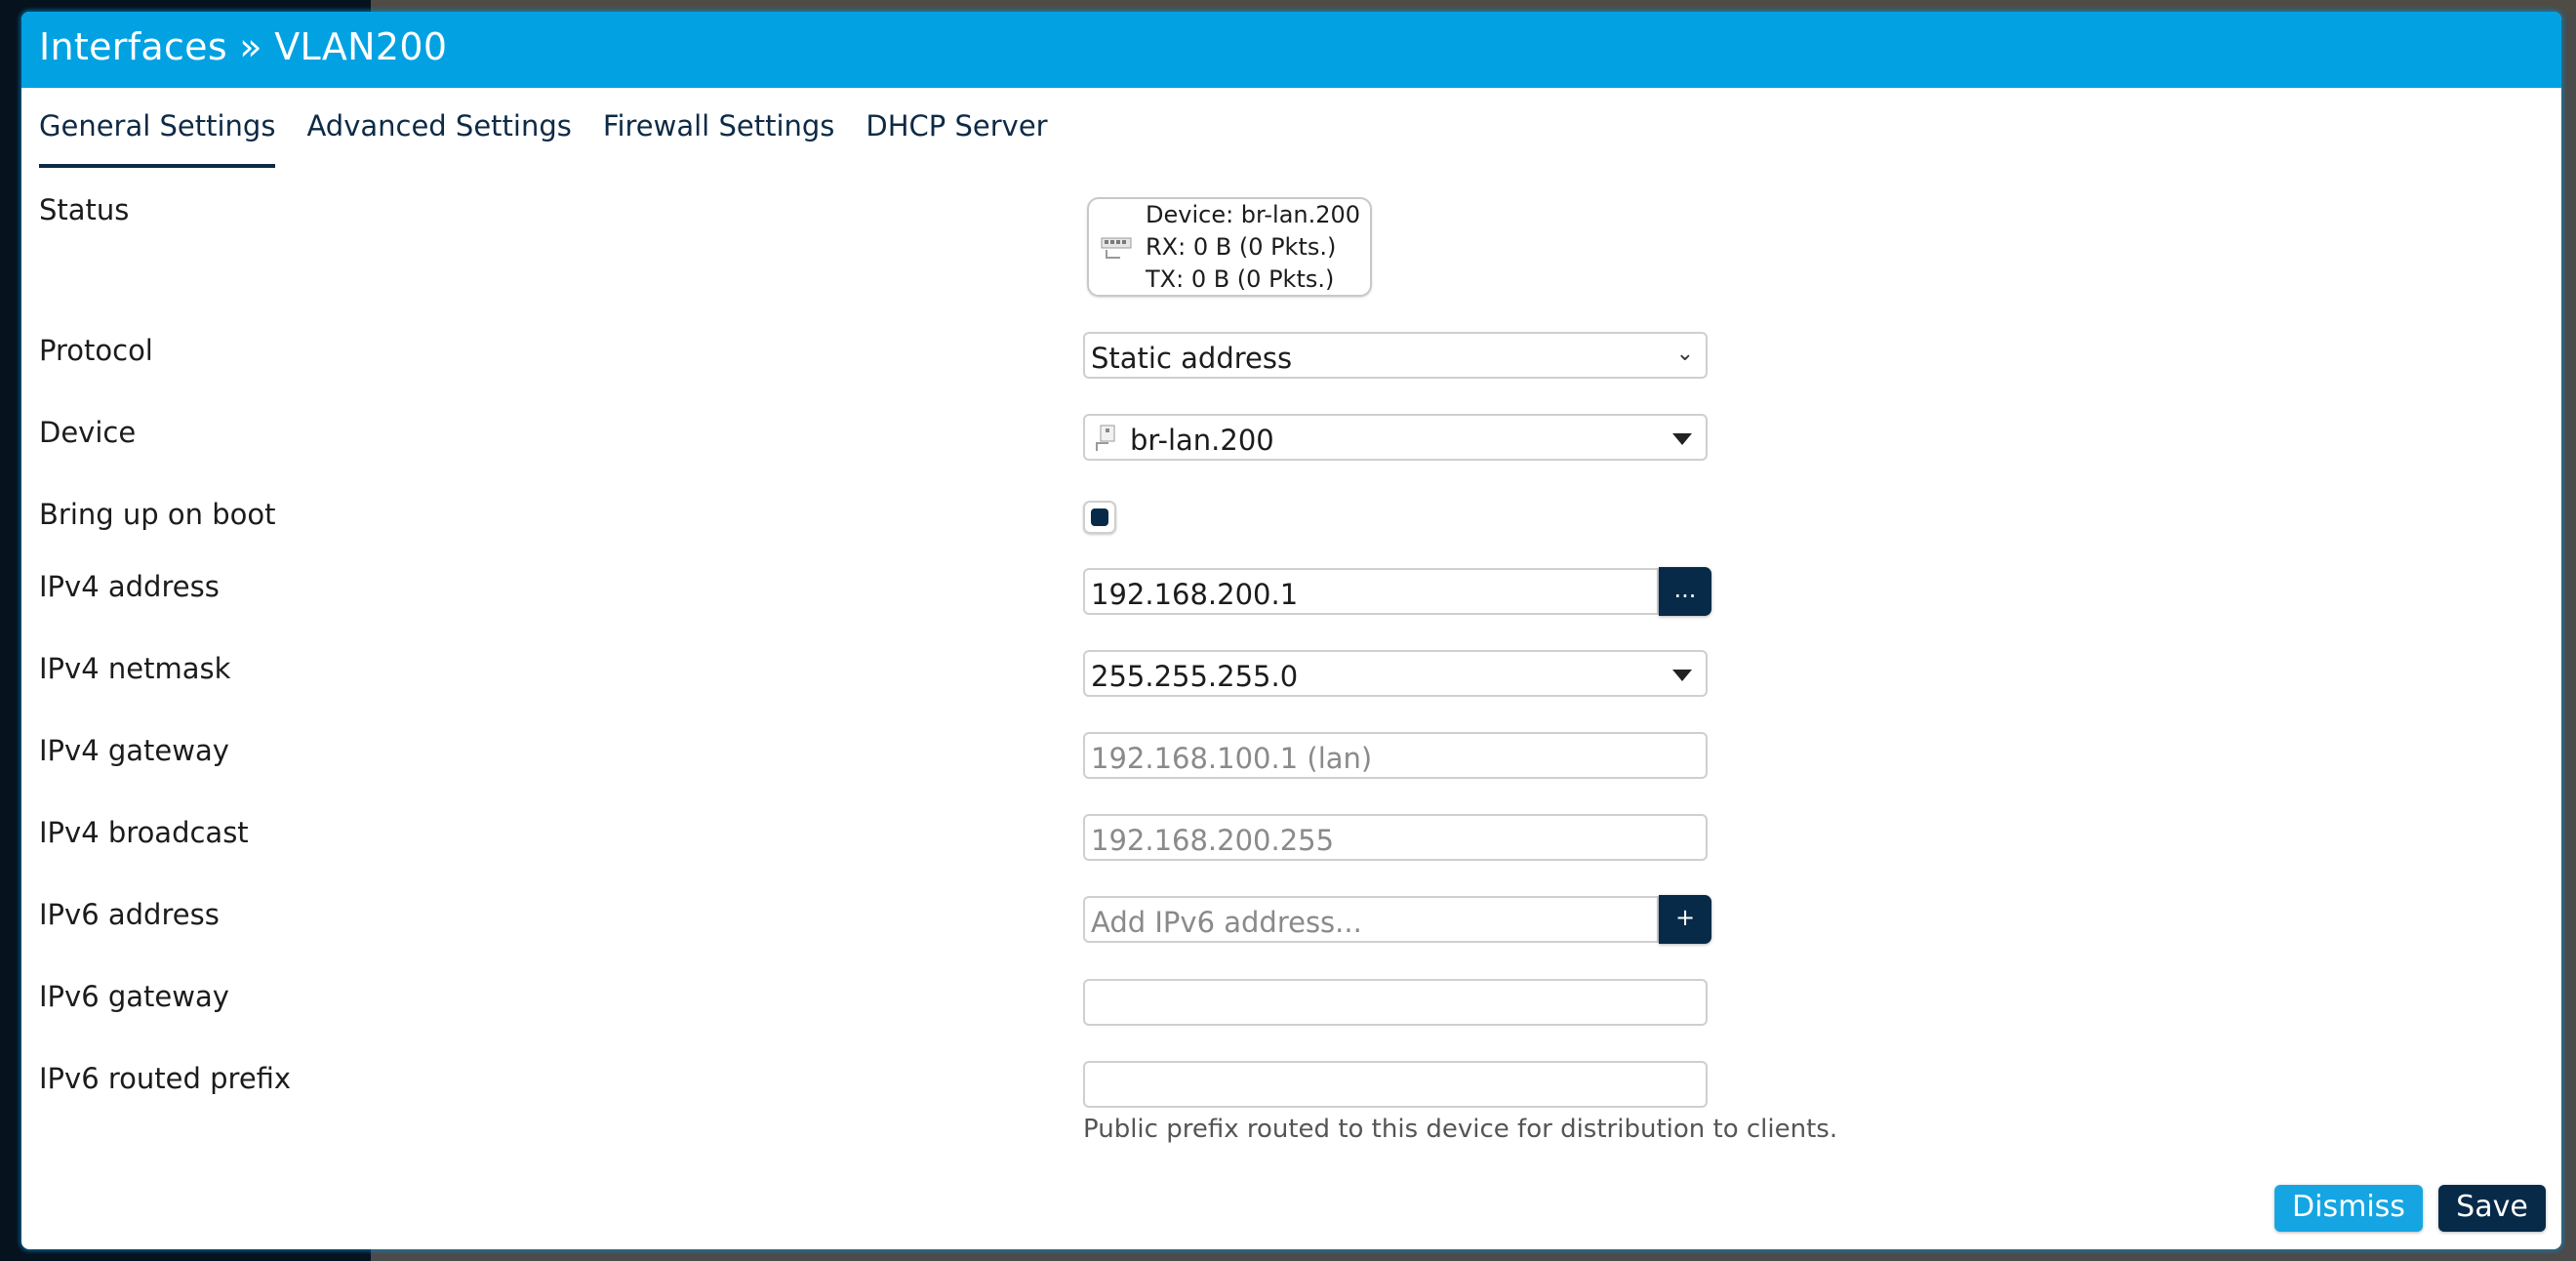 This screenshot has height=1261, width=2576. What do you see at coordinates (134, 996) in the screenshot?
I see `ipv6-gateway-label: IPv6 gateway` at bounding box center [134, 996].